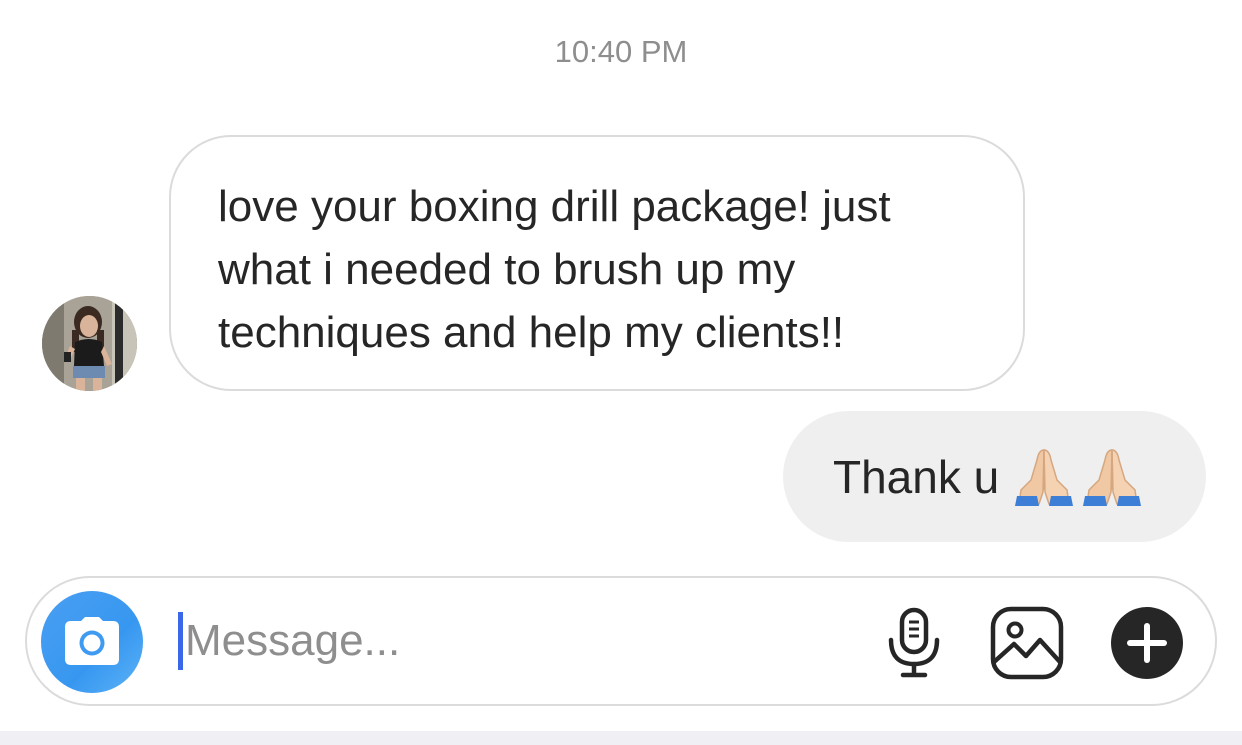  What do you see at coordinates (916, 476) in the screenshot?
I see `outgoing-message-text: Thank u` at bounding box center [916, 476].